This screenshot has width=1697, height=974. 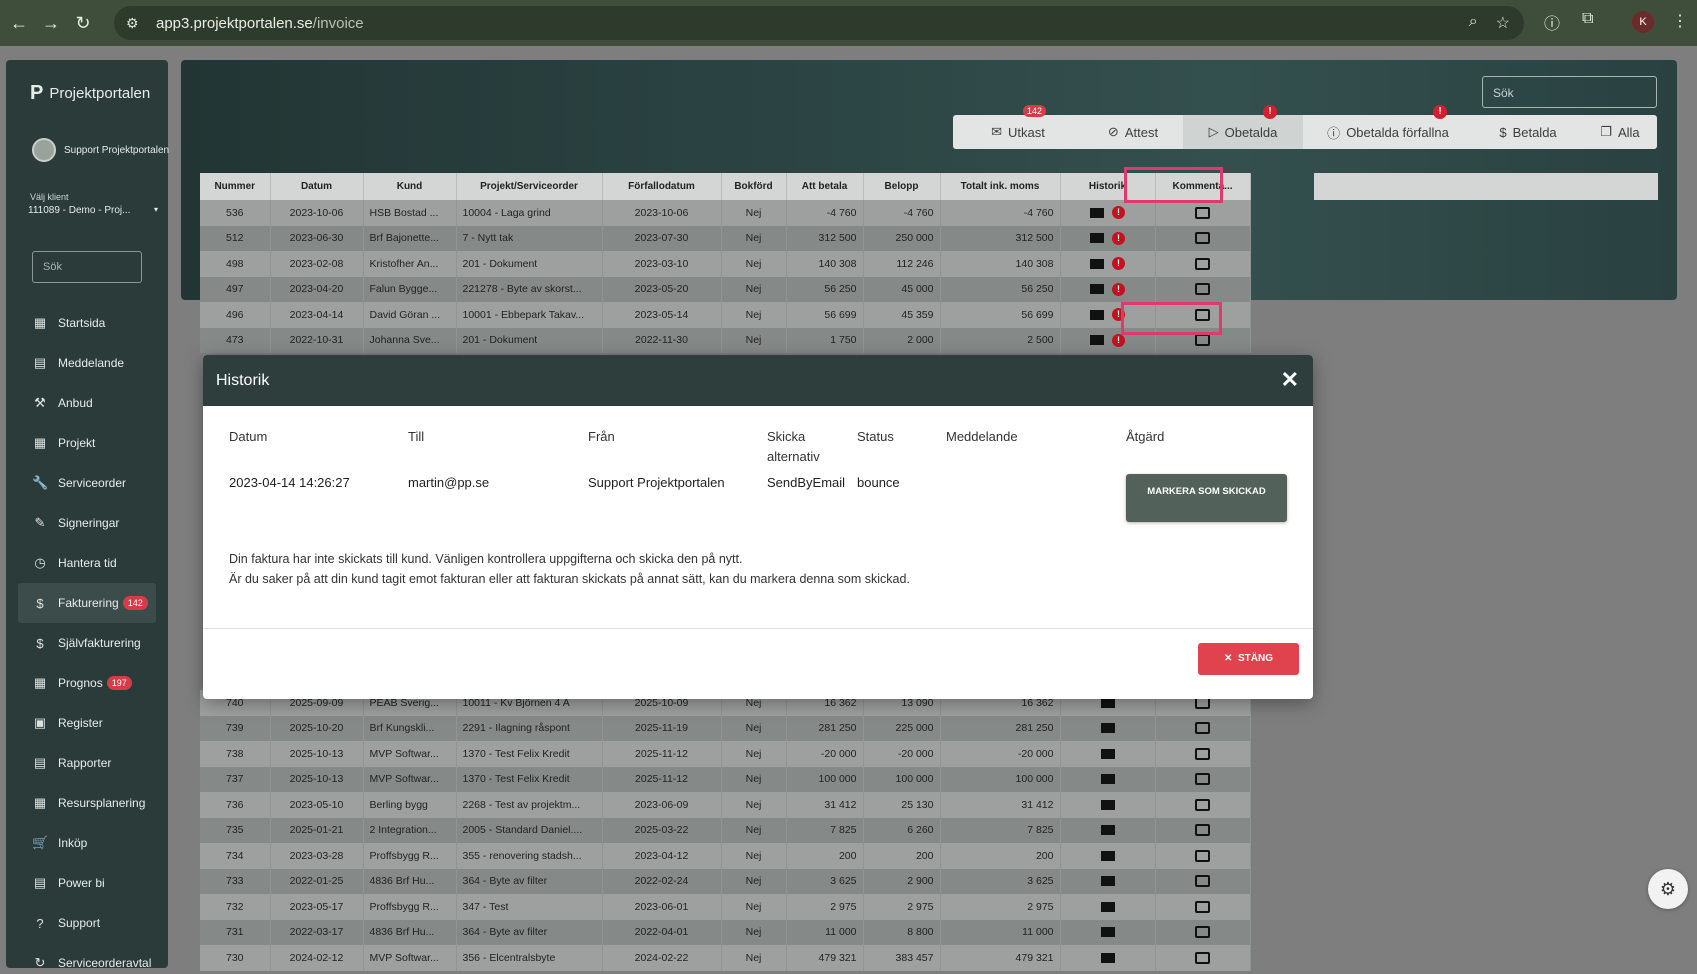 I want to click on brand-logo: P Projektportalen, so click(x=90, y=93).